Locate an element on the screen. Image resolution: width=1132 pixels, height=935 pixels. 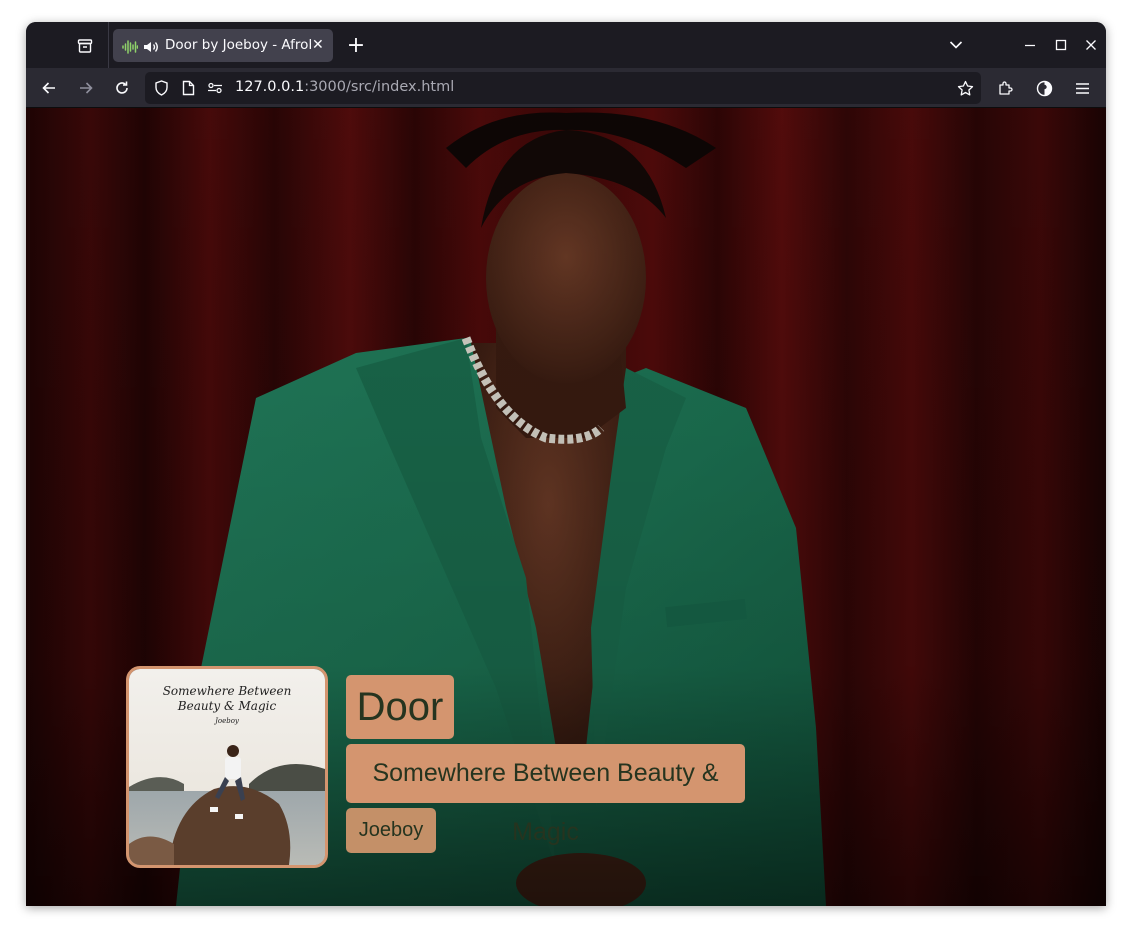
favicon-waveform-icon is located at coordinates (130, 48).